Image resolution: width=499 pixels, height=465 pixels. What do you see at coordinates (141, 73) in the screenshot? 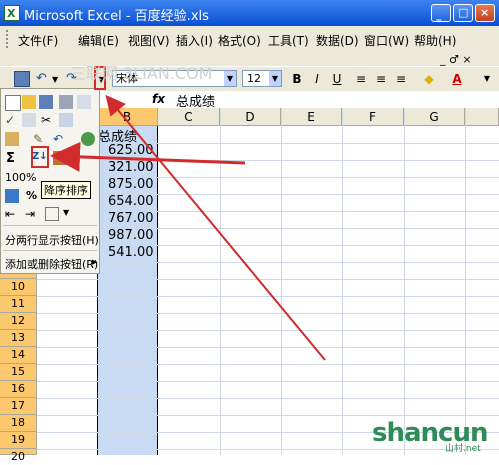
I see `watermark-faint: 三联网 3LIAN.COM` at bounding box center [141, 73].